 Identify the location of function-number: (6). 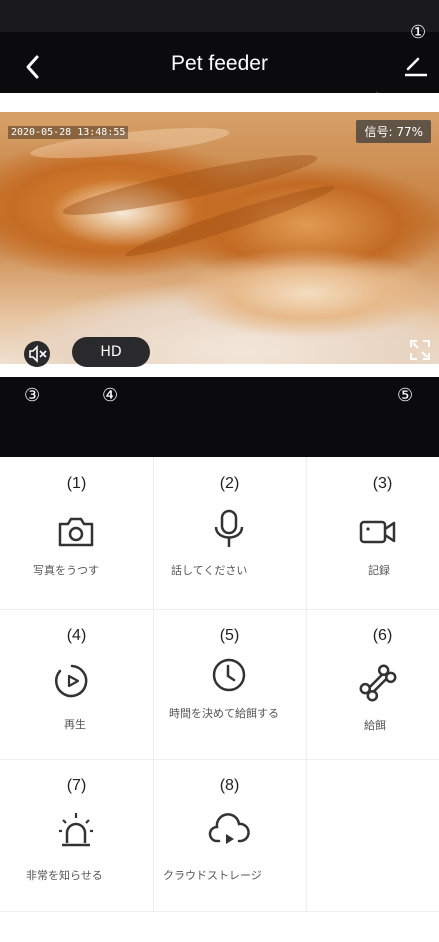
(382, 635).